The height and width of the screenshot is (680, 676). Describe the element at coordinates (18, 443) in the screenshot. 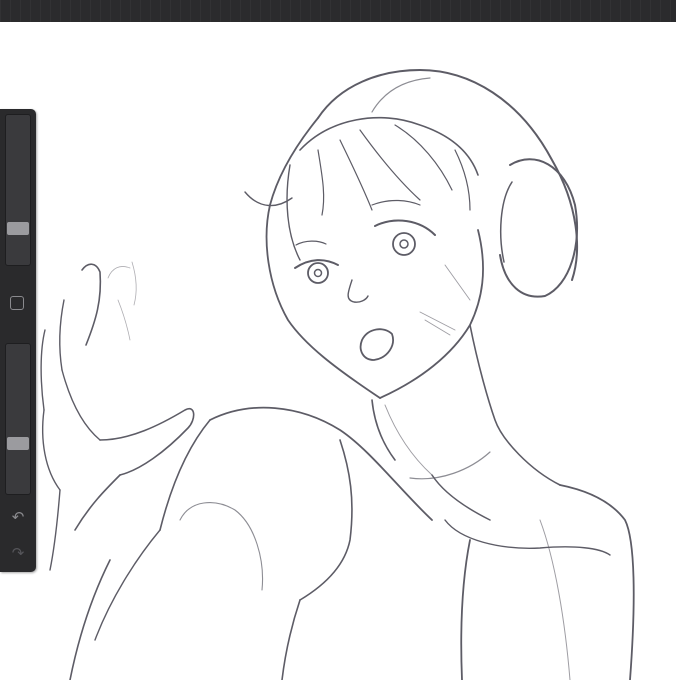

I see `opacity-thumb` at that location.